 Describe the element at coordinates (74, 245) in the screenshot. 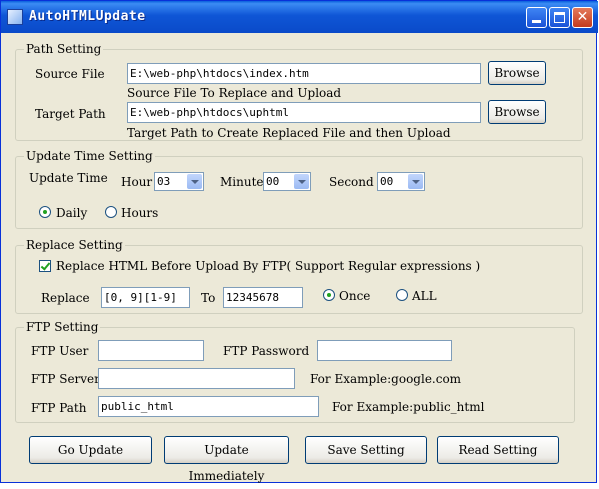

I see `replace-setting-legend: Replace Setting` at that location.